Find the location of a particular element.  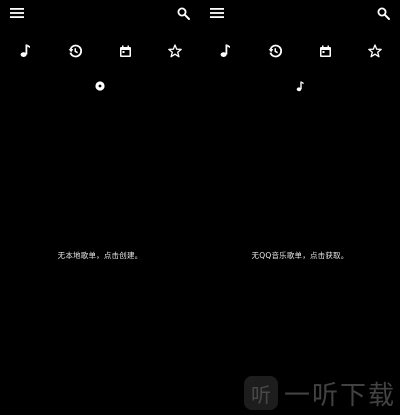

watermark-logo: 听 is located at coordinates (260, 393).